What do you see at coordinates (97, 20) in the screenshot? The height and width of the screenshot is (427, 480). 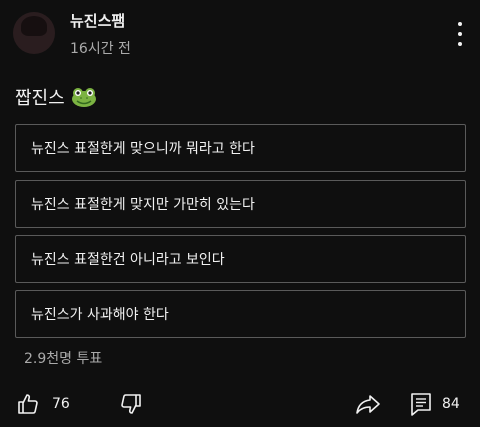 I see `channel-name: 뉴진스팸` at bounding box center [97, 20].